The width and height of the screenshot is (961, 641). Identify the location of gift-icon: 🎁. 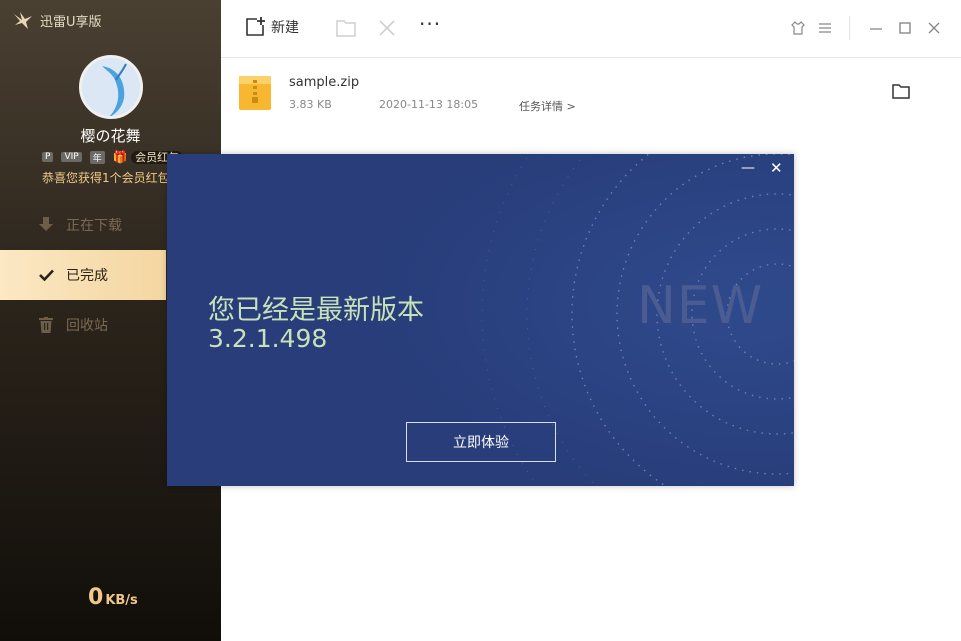
(120, 157).